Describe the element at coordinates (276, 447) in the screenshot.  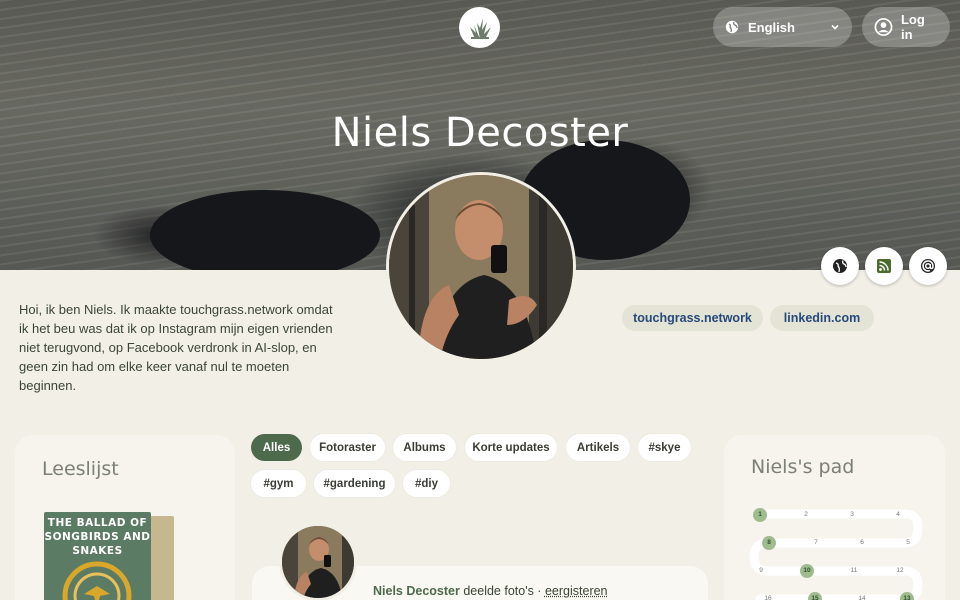
I see `filter-alles: Alles` at that location.